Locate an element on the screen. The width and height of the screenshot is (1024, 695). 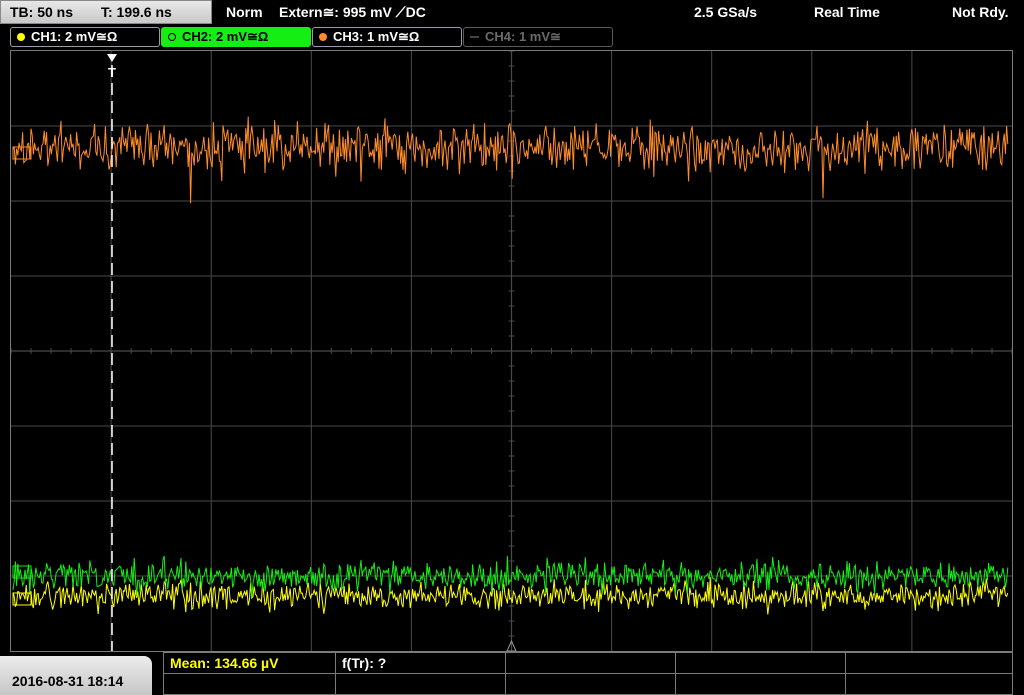
frequency-measurement: f(Tr): ? is located at coordinates (421, 663).